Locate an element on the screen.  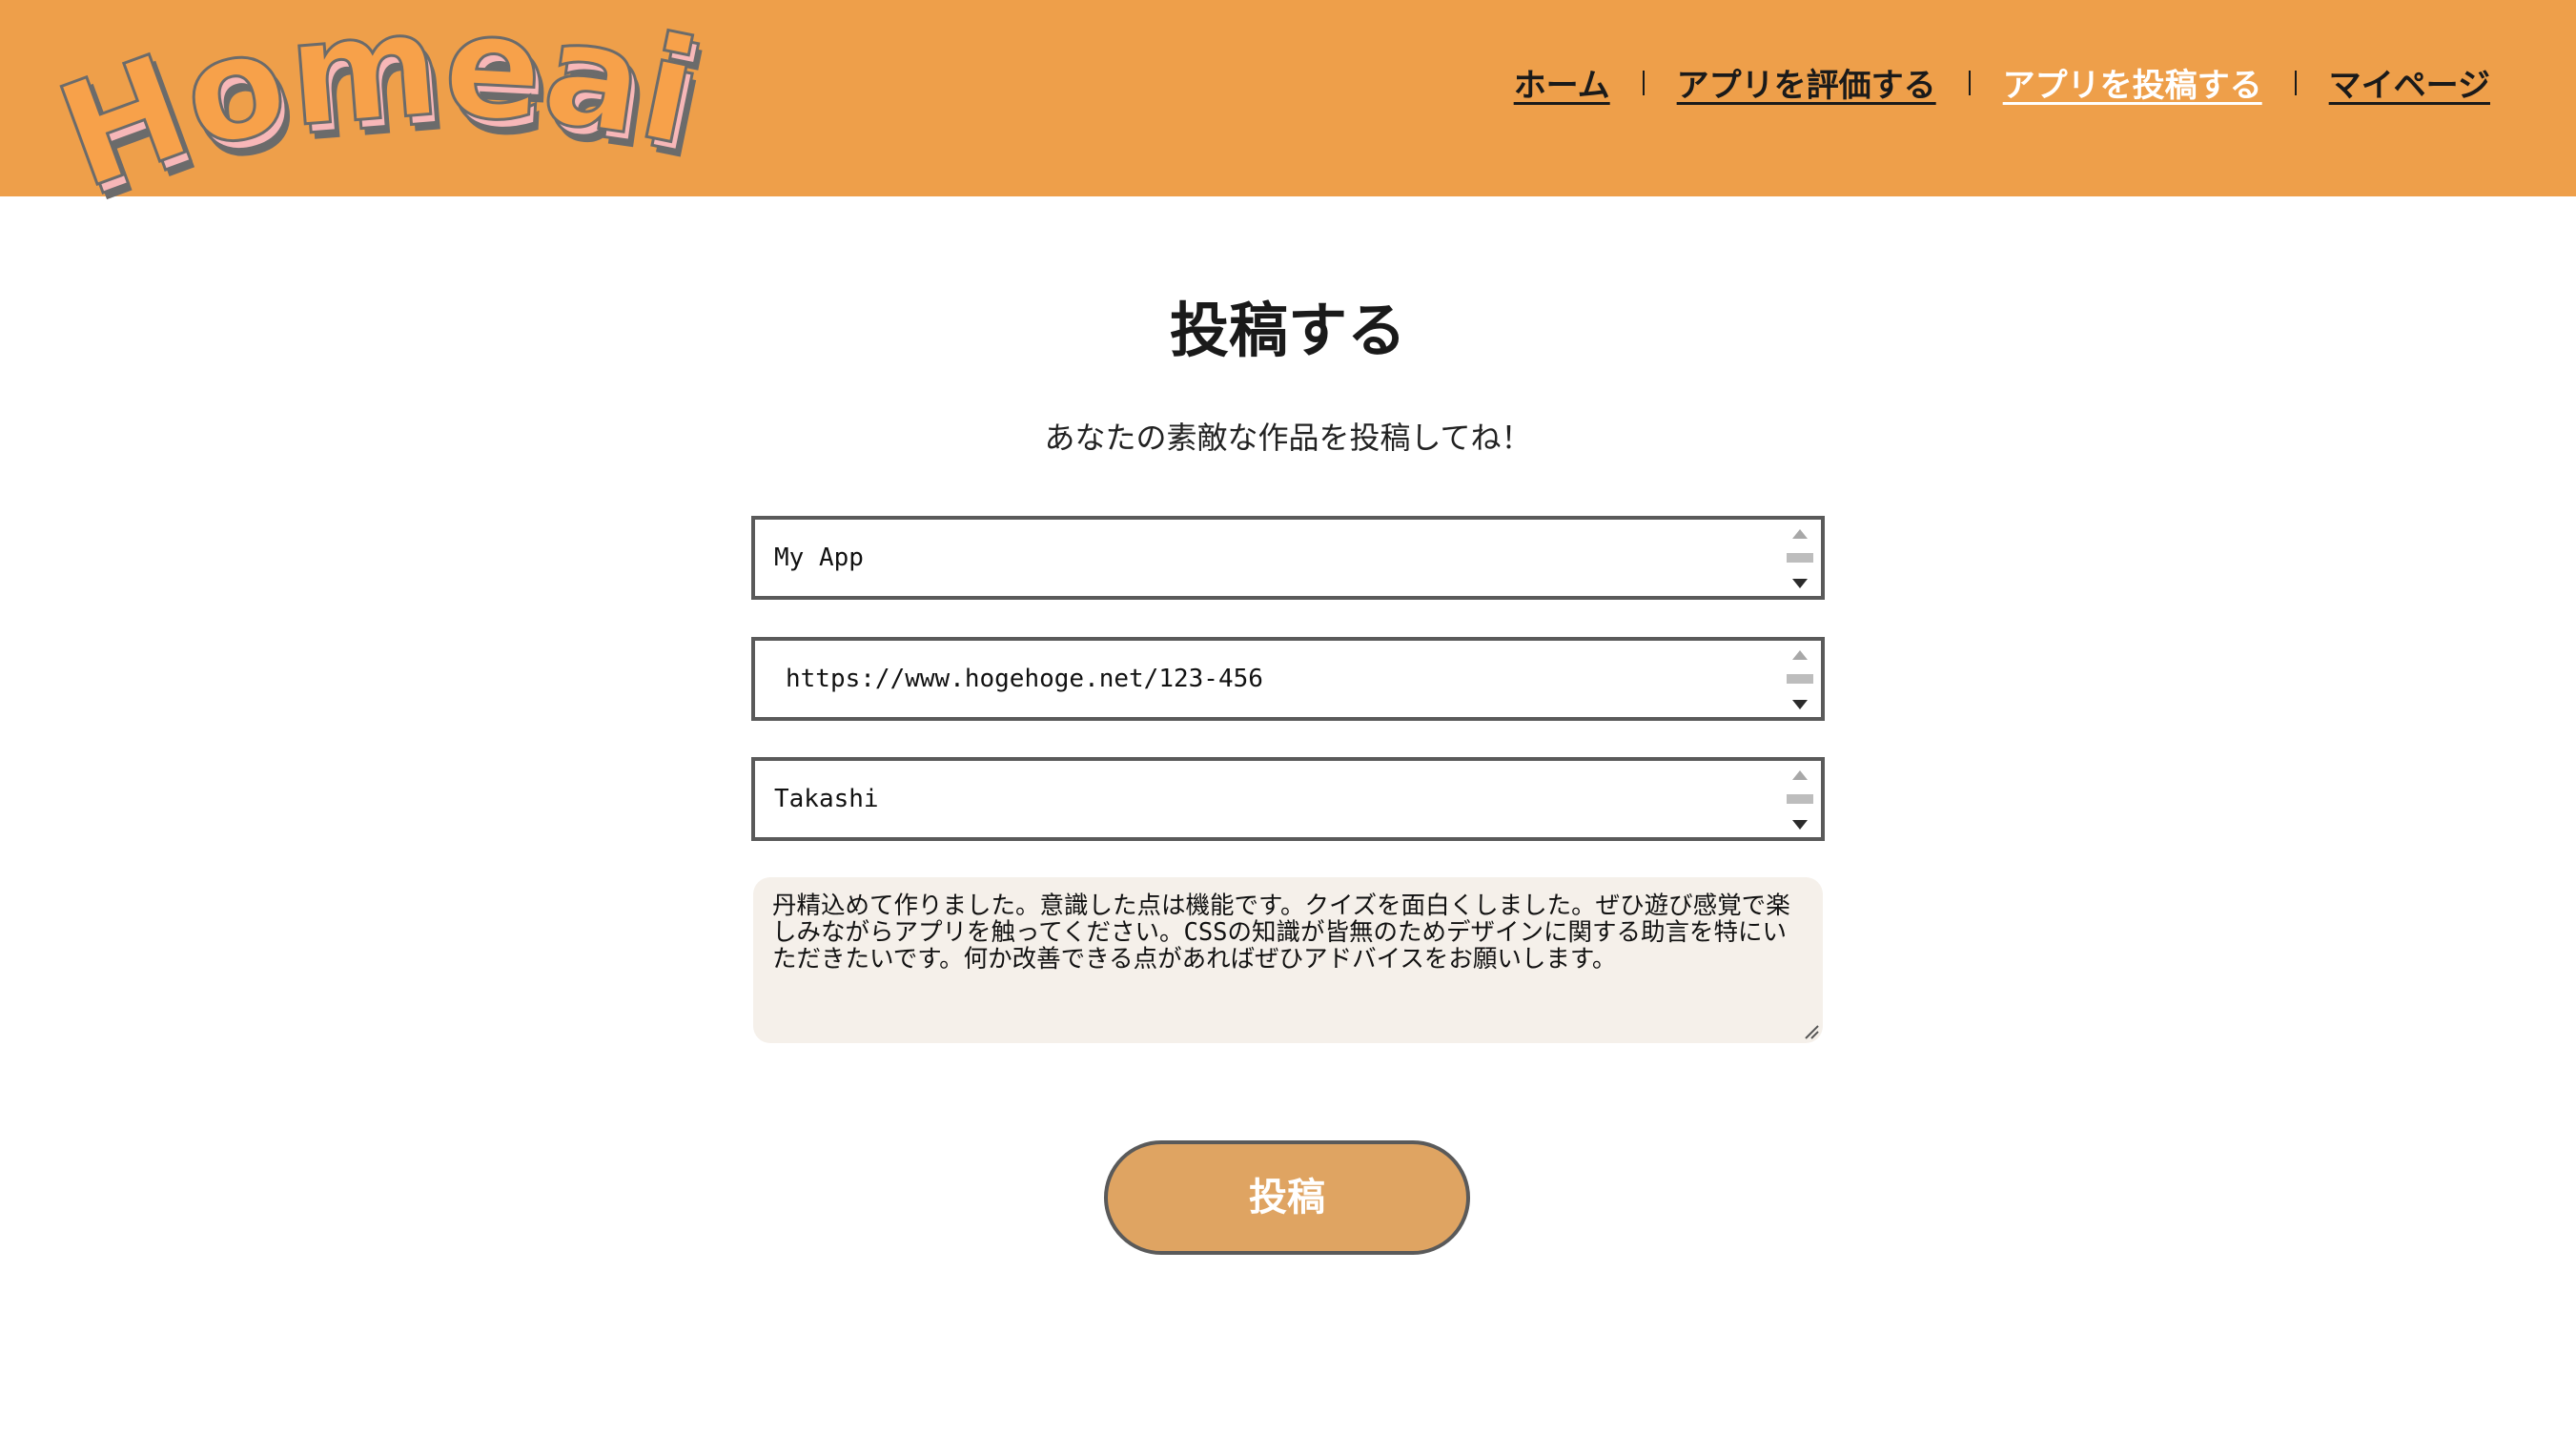
app-url-value: https://www.hogehoge.net/123-456 is located at coordinates (1025, 679).